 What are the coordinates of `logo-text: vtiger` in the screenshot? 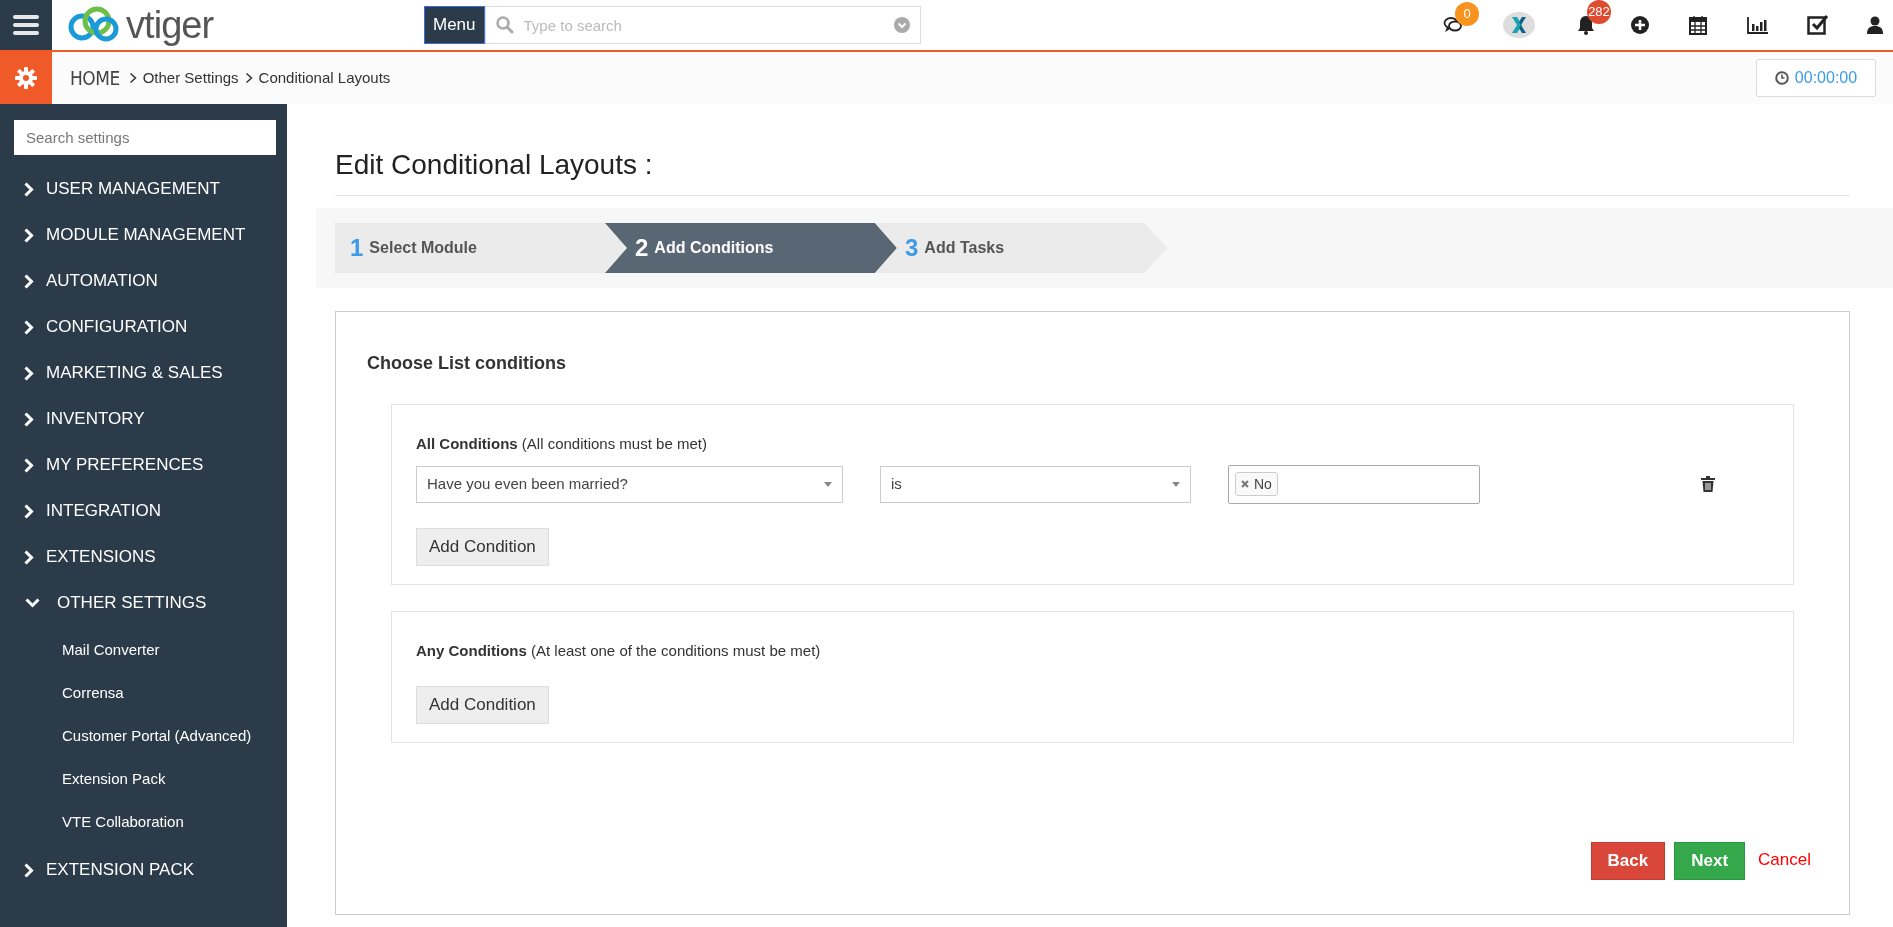 It's located at (170, 25).